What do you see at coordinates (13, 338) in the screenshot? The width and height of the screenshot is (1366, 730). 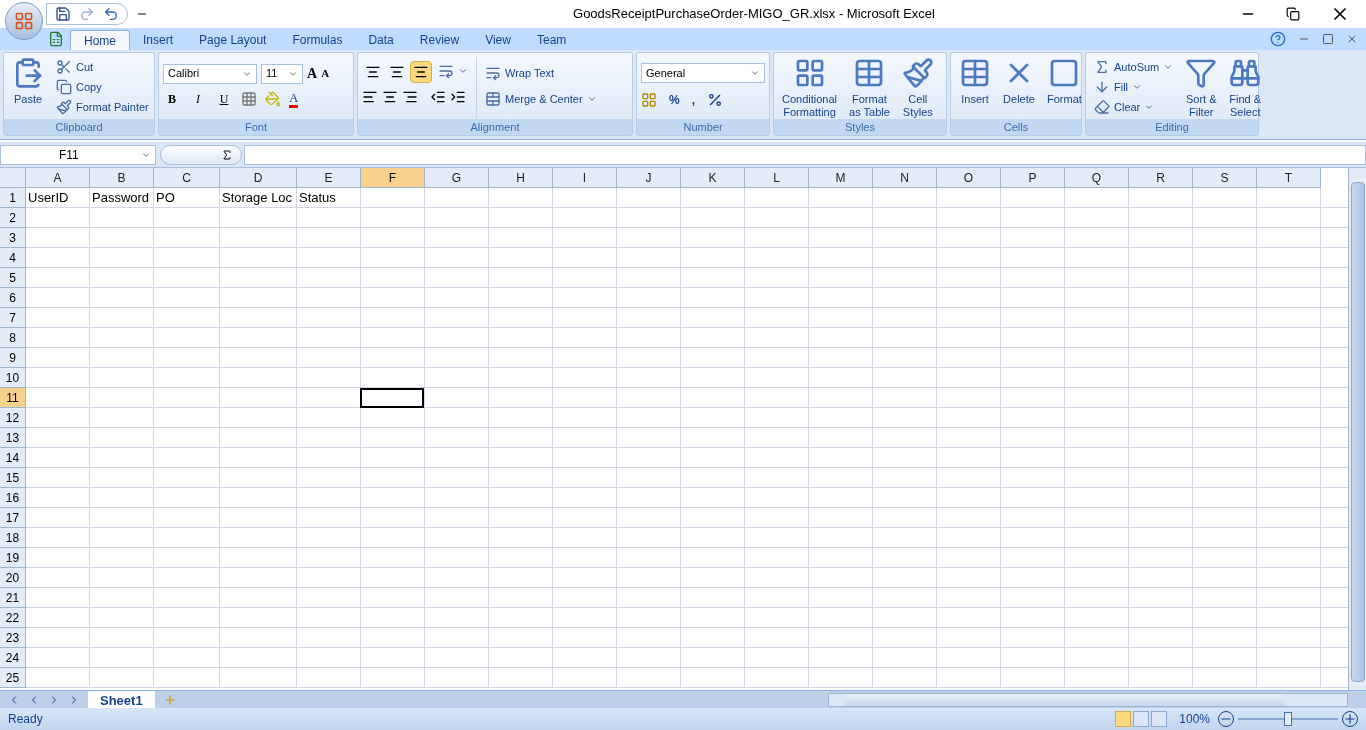 I see `row-header: 8` at bounding box center [13, 338].